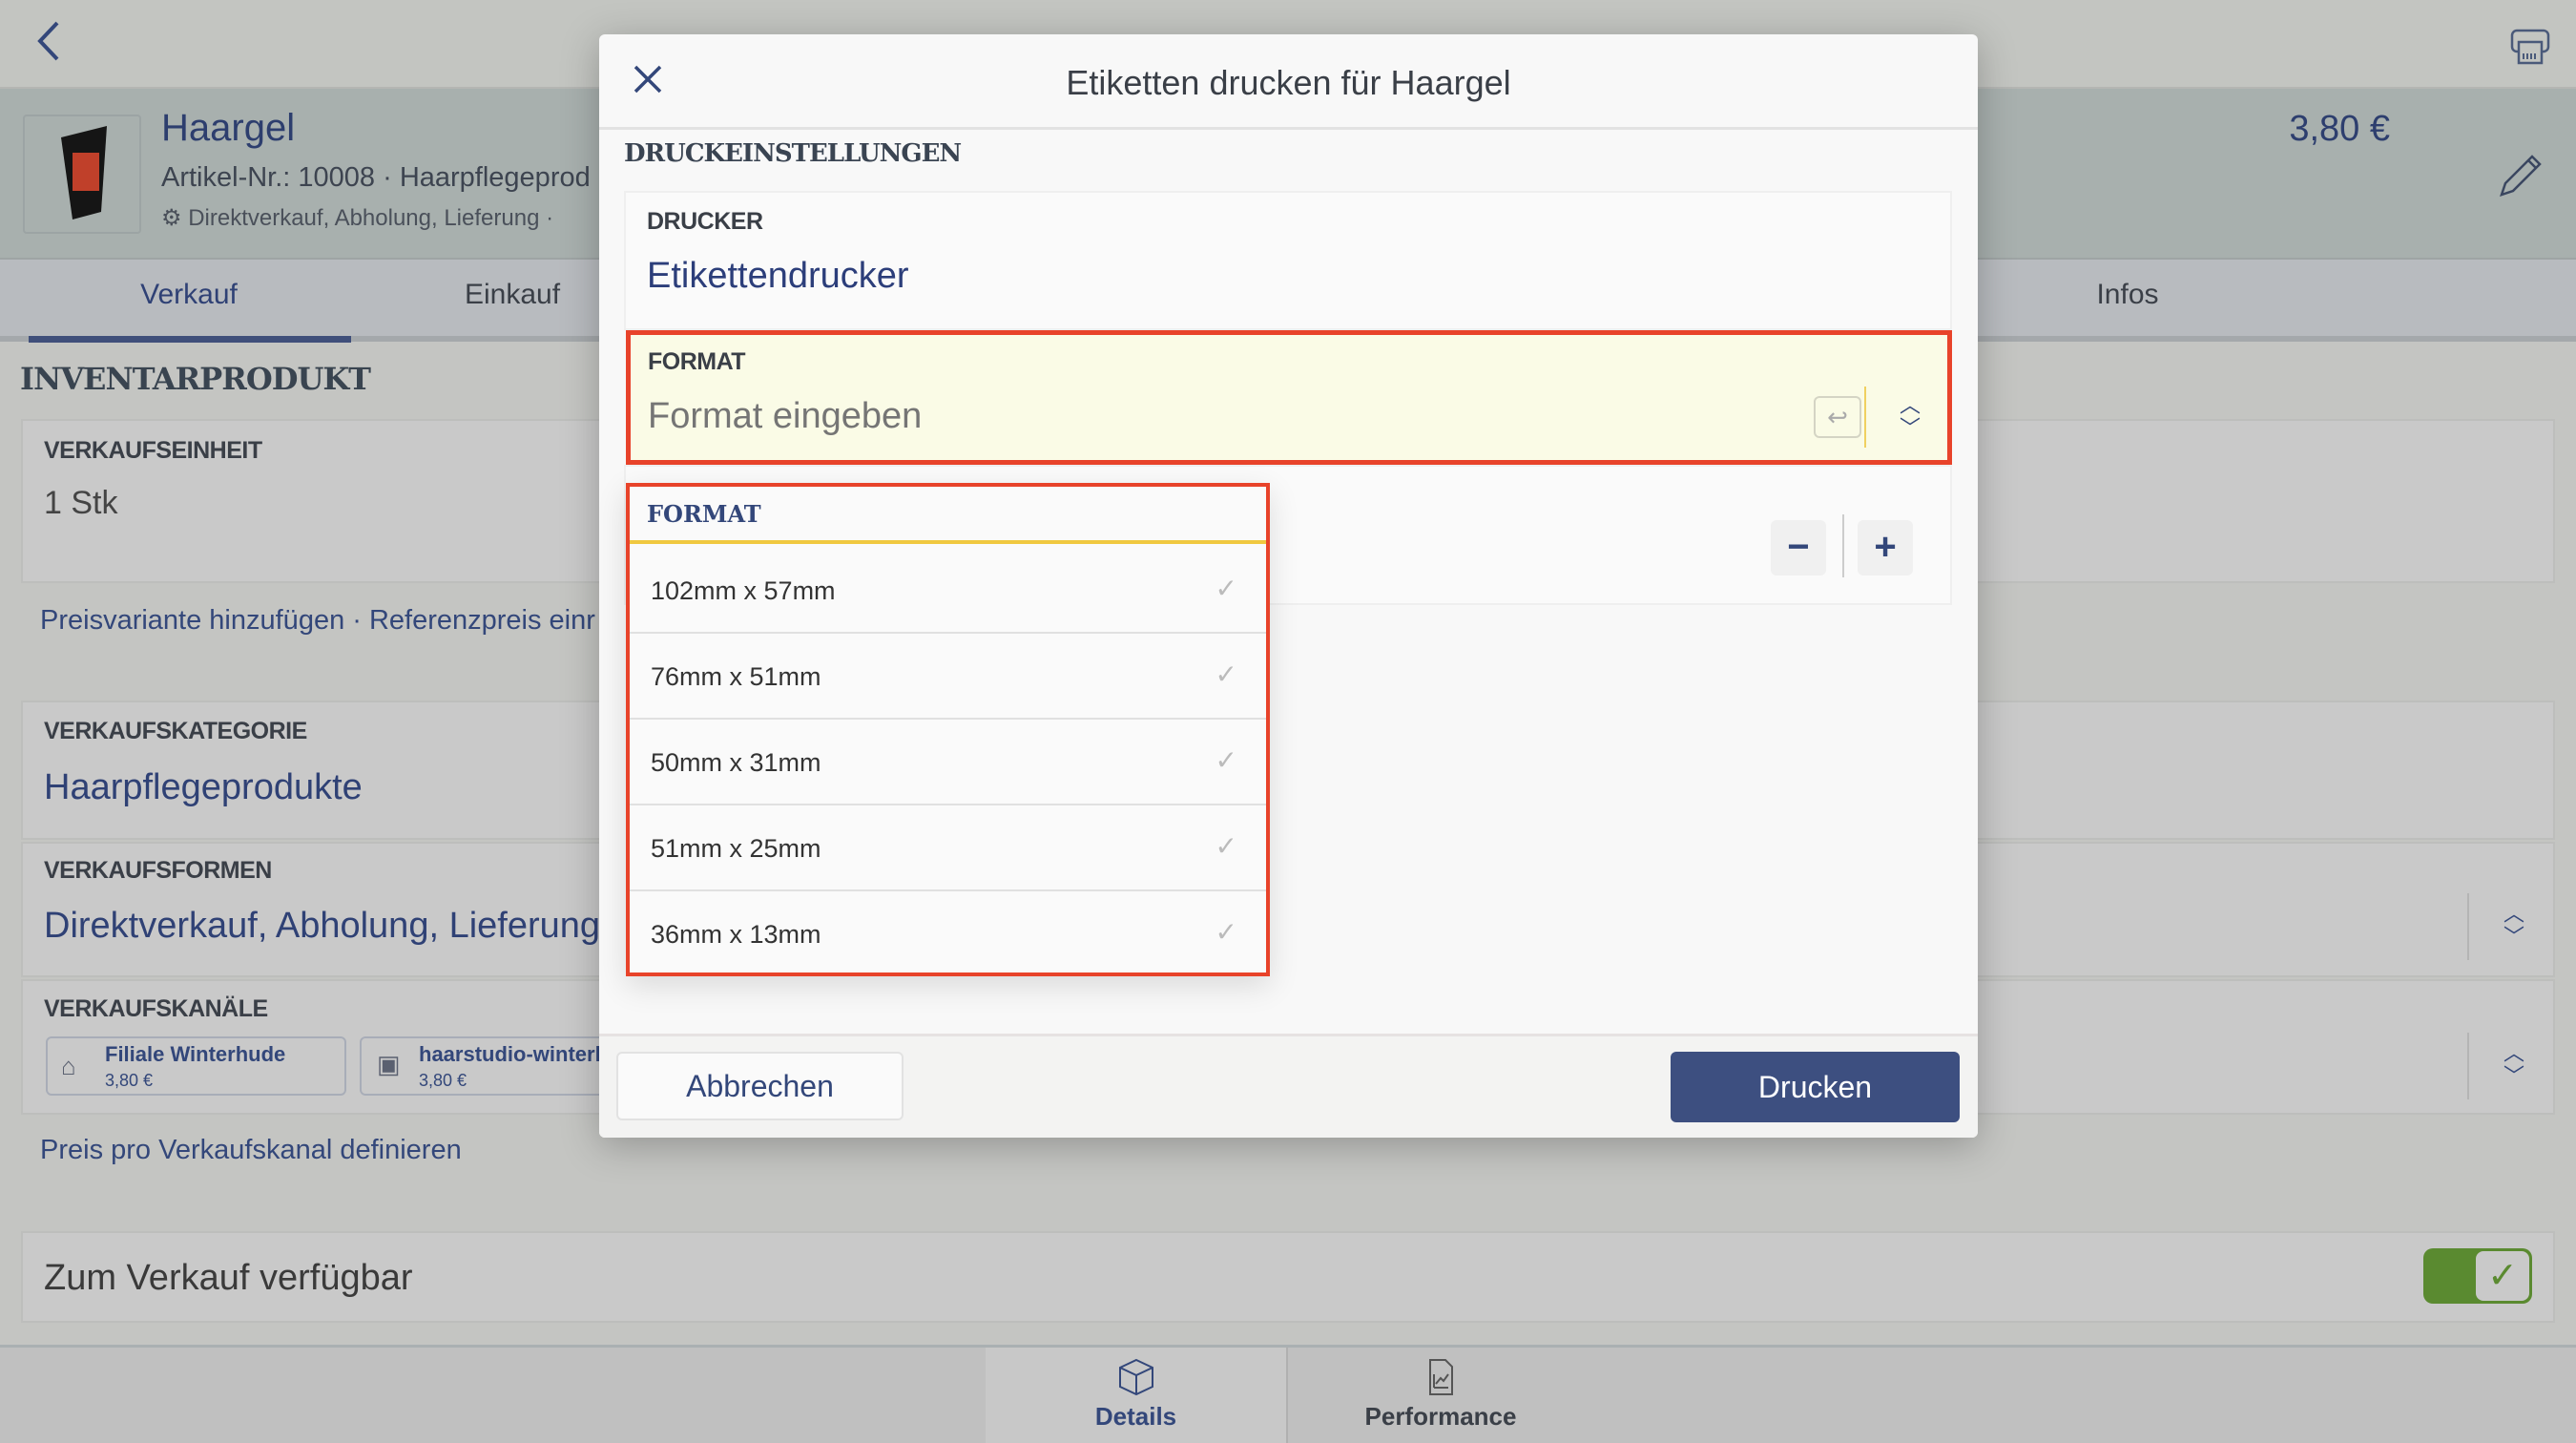  Describe the element at coordinates (1837, 417) in the screenshot. I see `enter-key-icon: ↩` at that location.